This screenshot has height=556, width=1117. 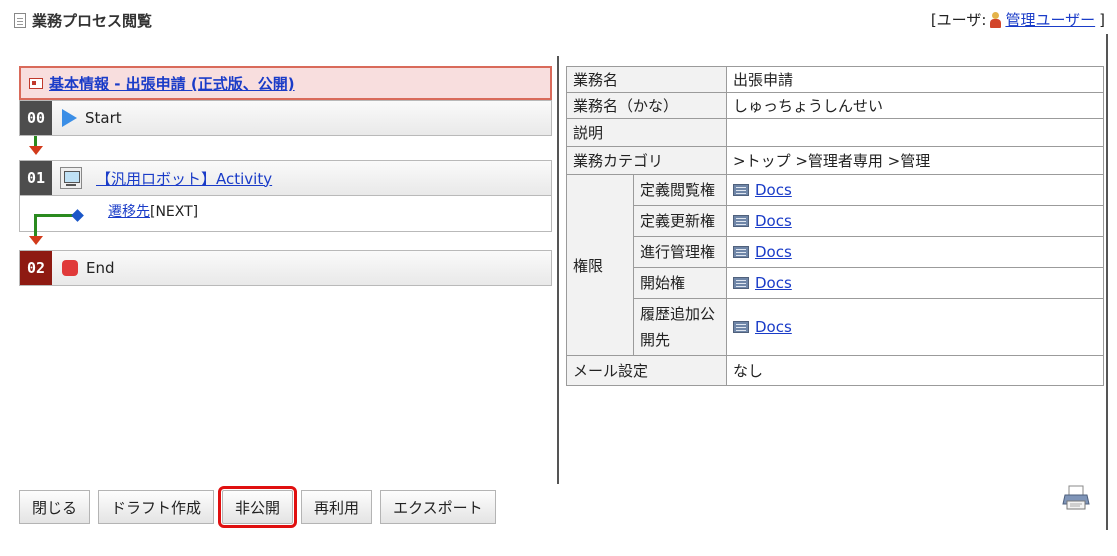 What do you see at coordinates (36, 178) in the screenshot?
I see `step-number: 01` at bounding box center [36, 178].